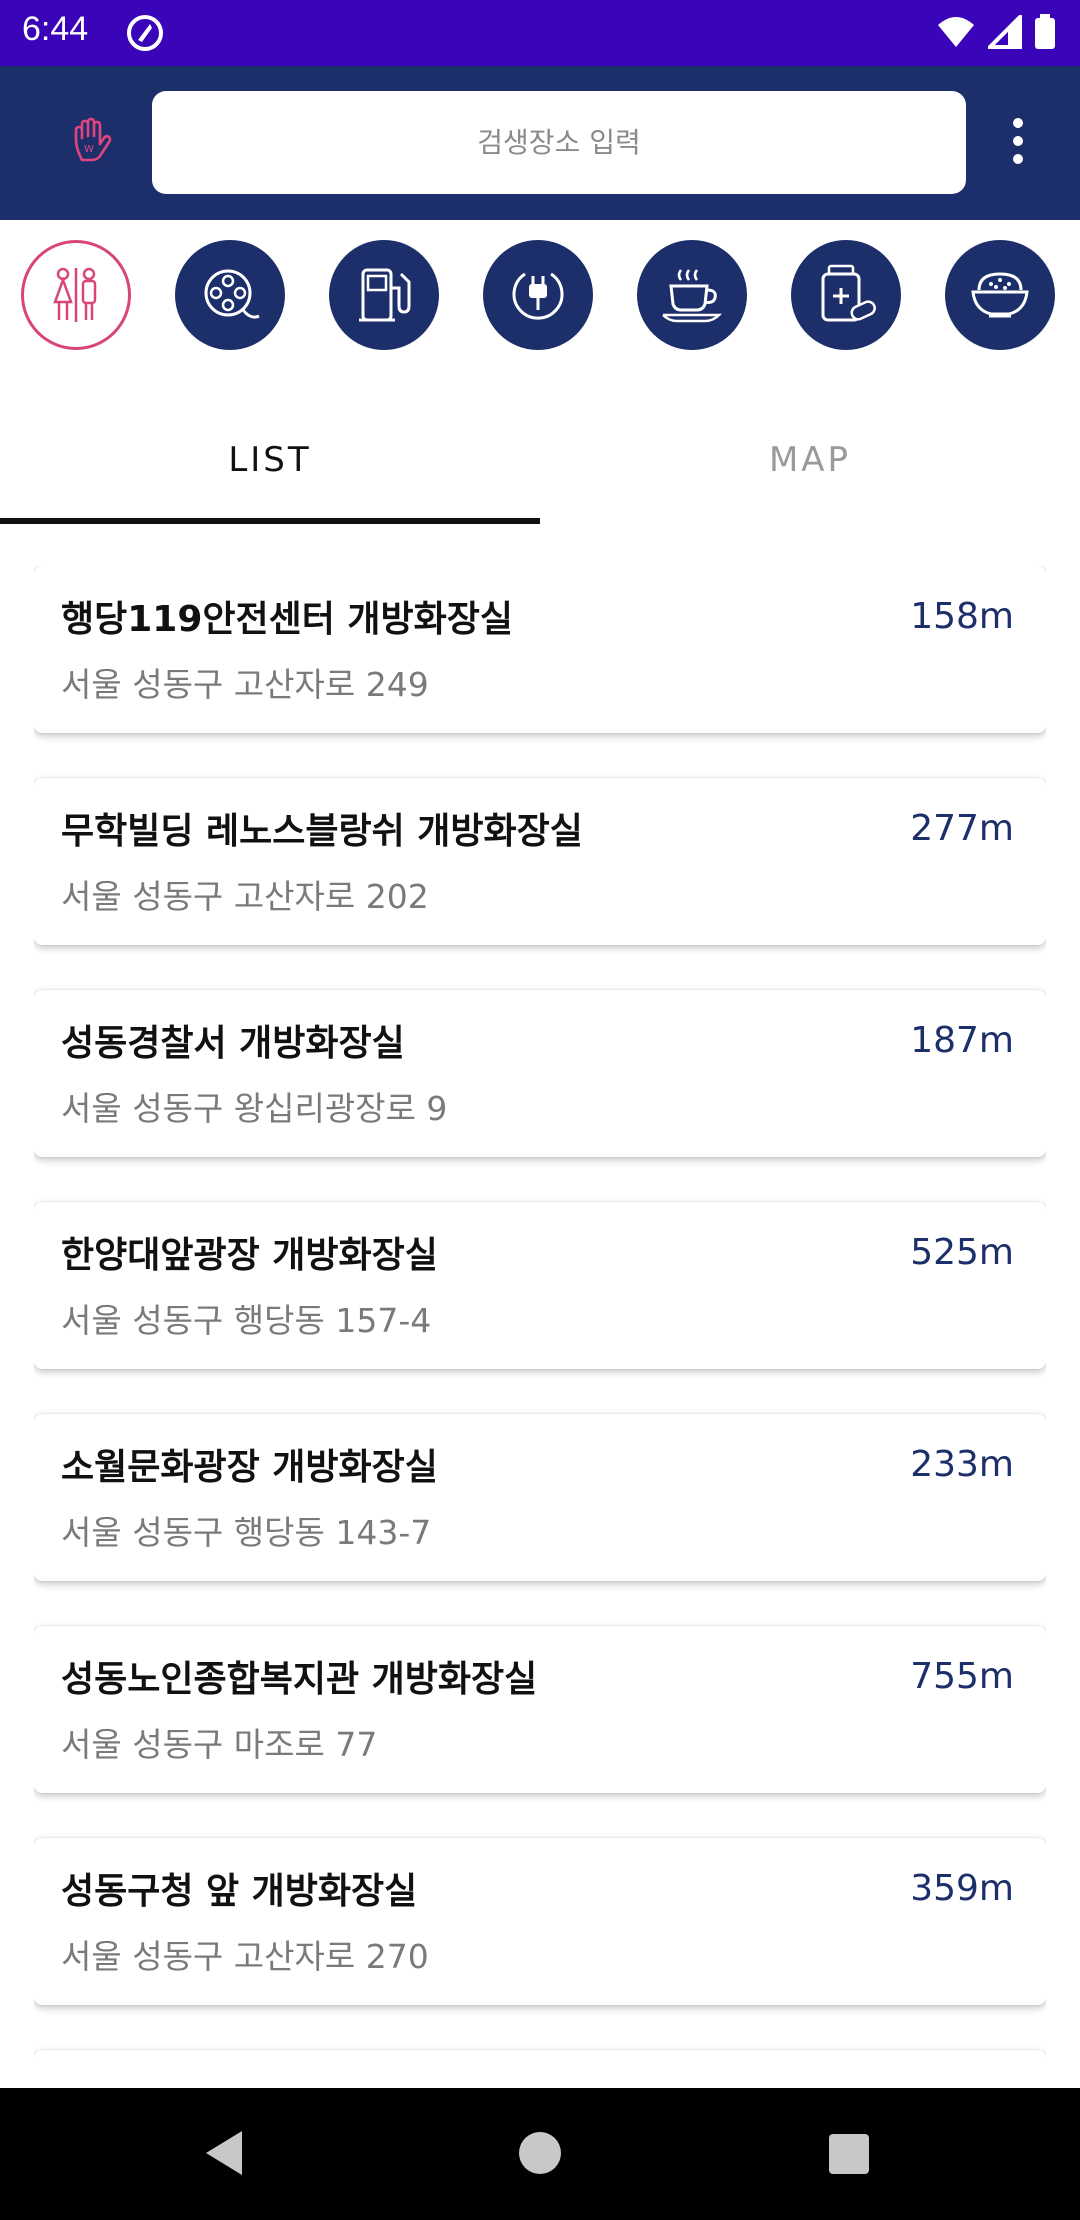 The image size is (1080, 2220). Describe the element at coordinates (956, 32) in the screenshot. I see `wifi-icon` at that location.